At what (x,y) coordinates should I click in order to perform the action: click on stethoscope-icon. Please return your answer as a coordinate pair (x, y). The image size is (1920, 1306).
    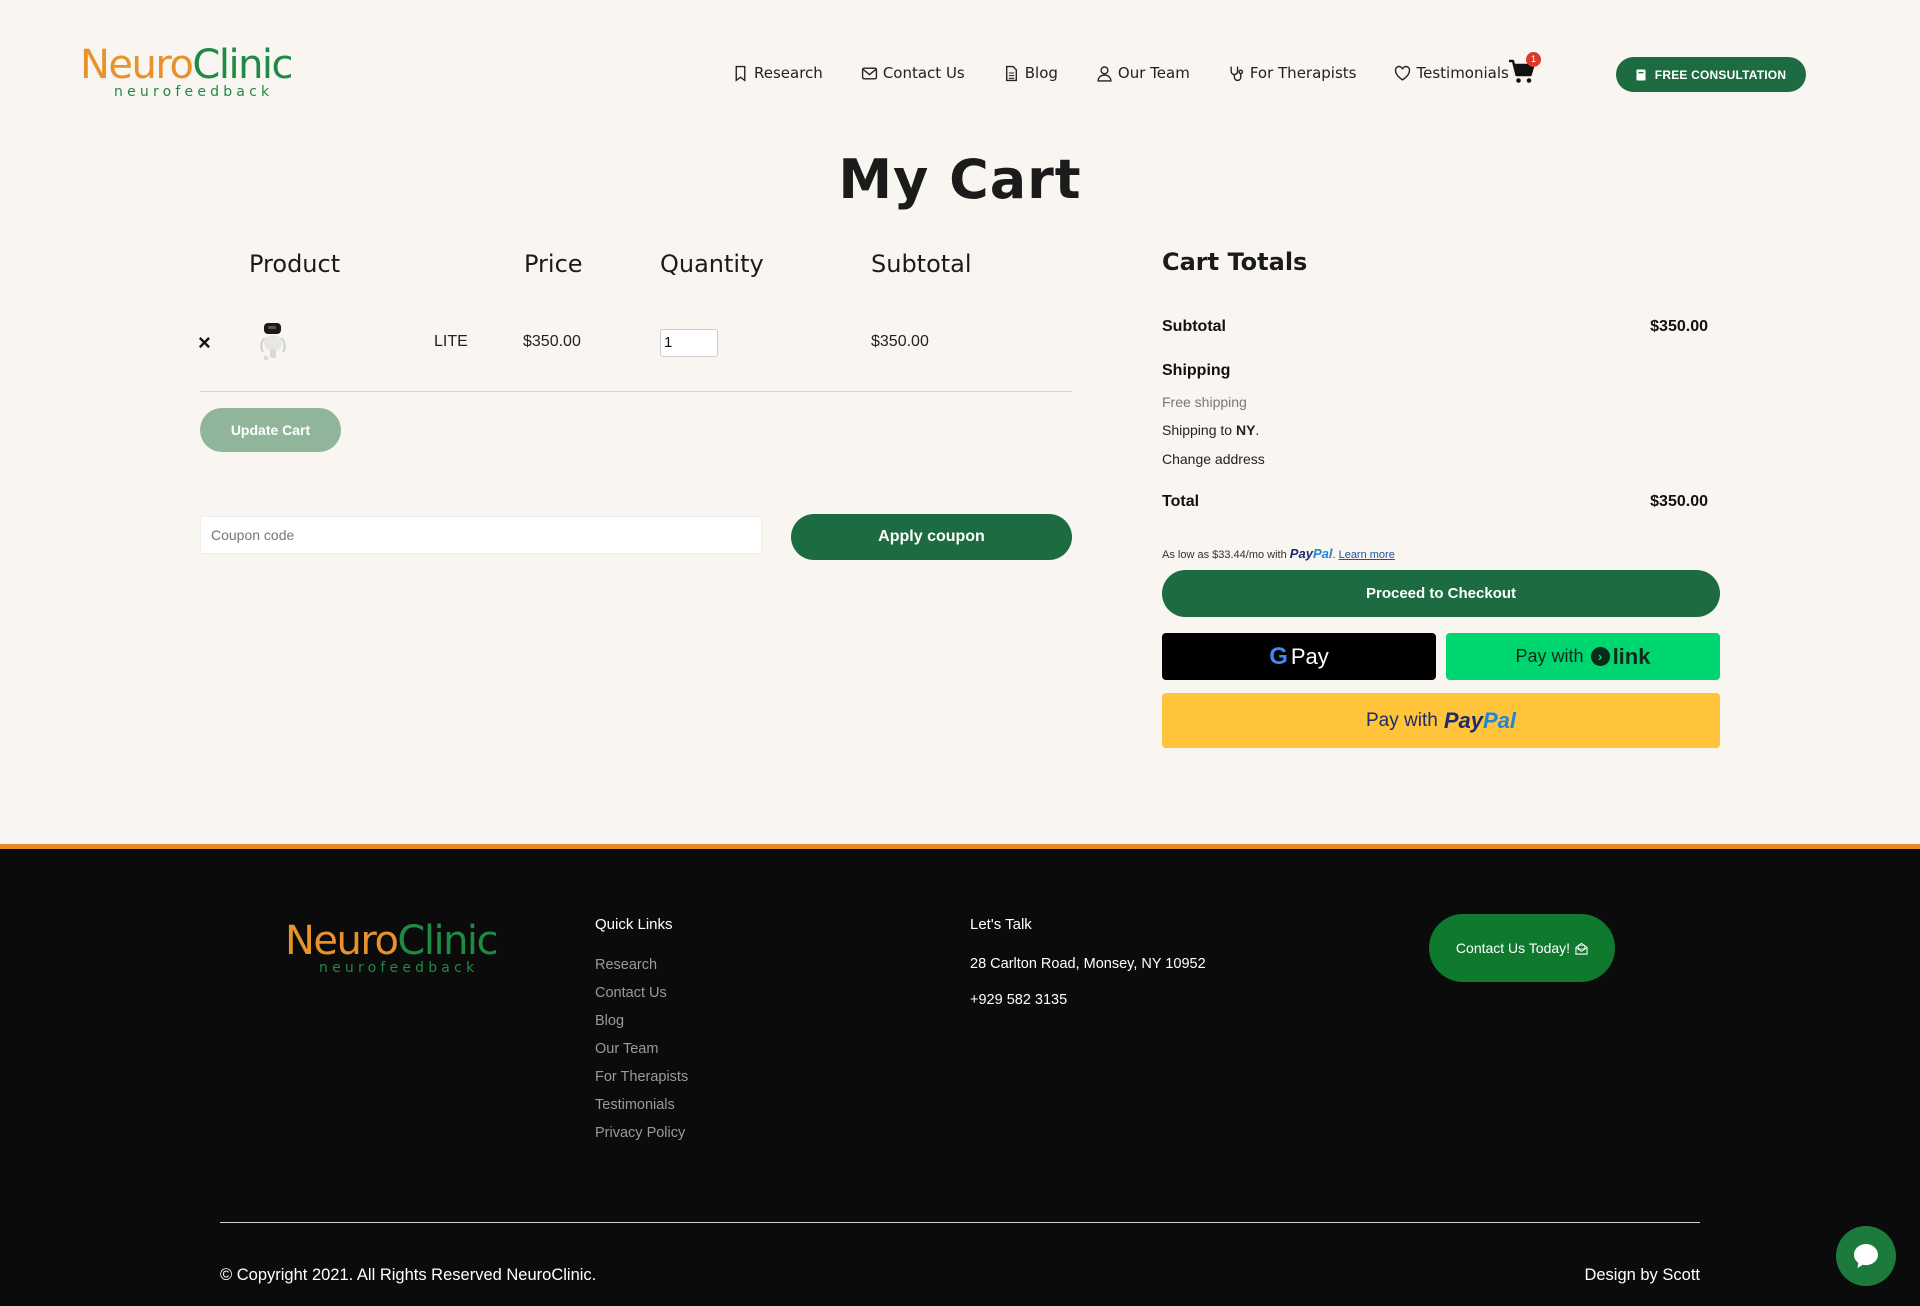
    Looking at the image, I should click on (1236, 73).